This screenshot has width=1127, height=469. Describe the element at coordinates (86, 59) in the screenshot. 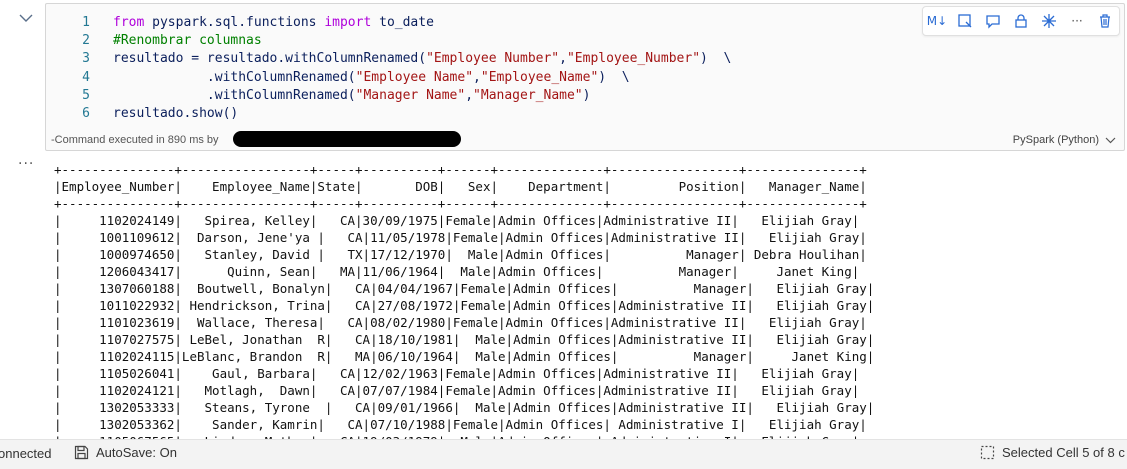

I see `line-number: 3` at that location.